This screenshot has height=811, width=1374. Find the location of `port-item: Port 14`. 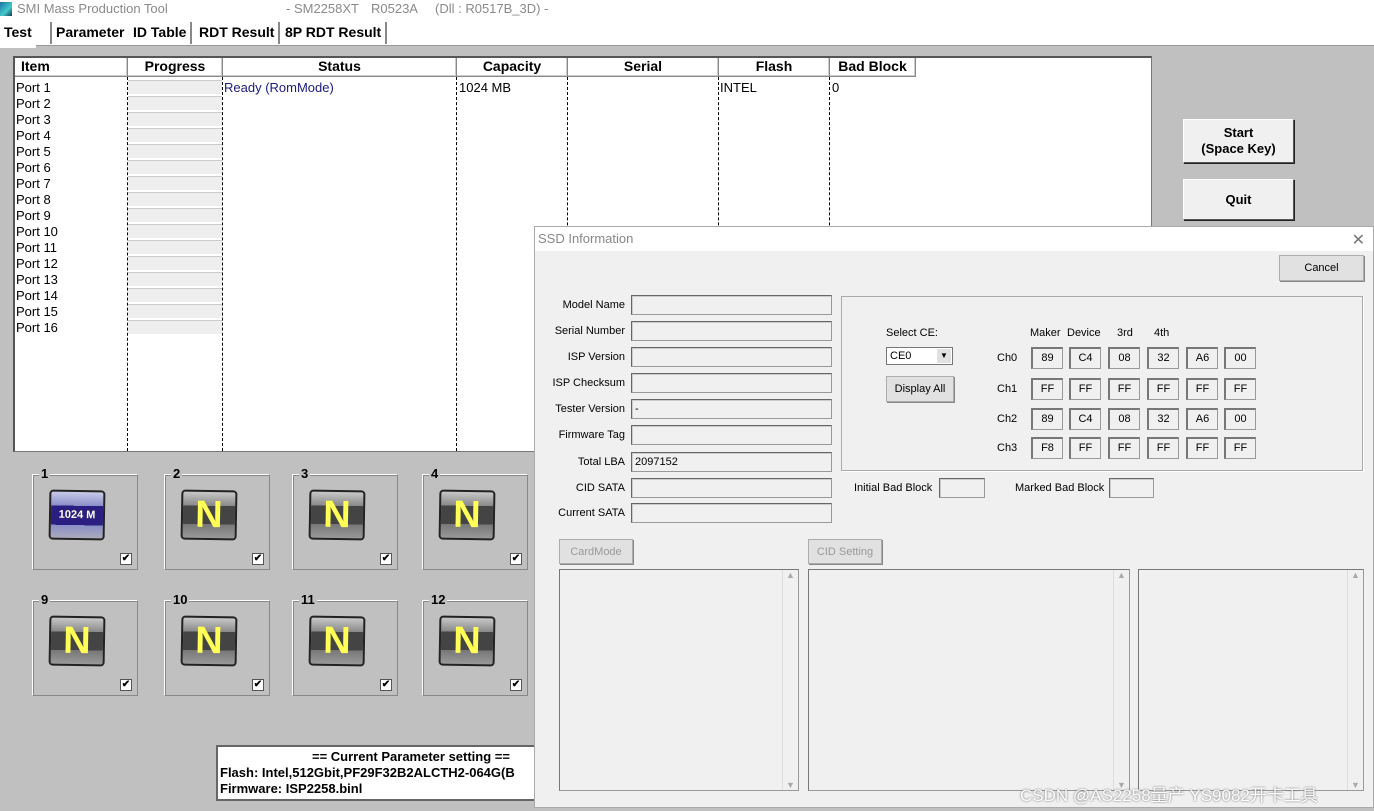

port-item: Port 14 is located at coordinates (37, 296).